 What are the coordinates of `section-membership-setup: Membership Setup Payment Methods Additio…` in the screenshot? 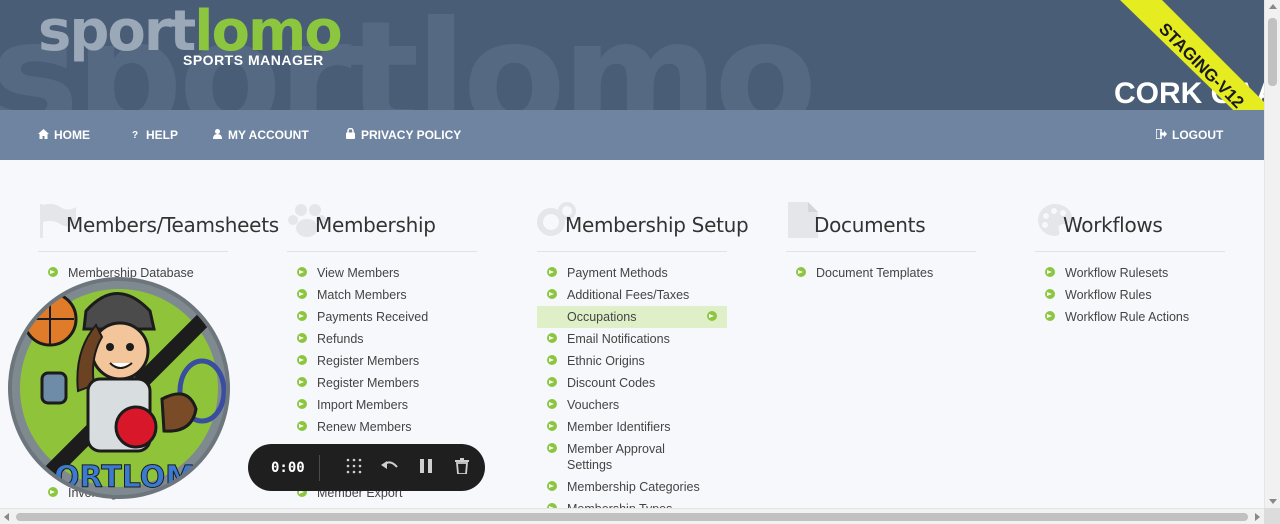 It's located at (643, 360).